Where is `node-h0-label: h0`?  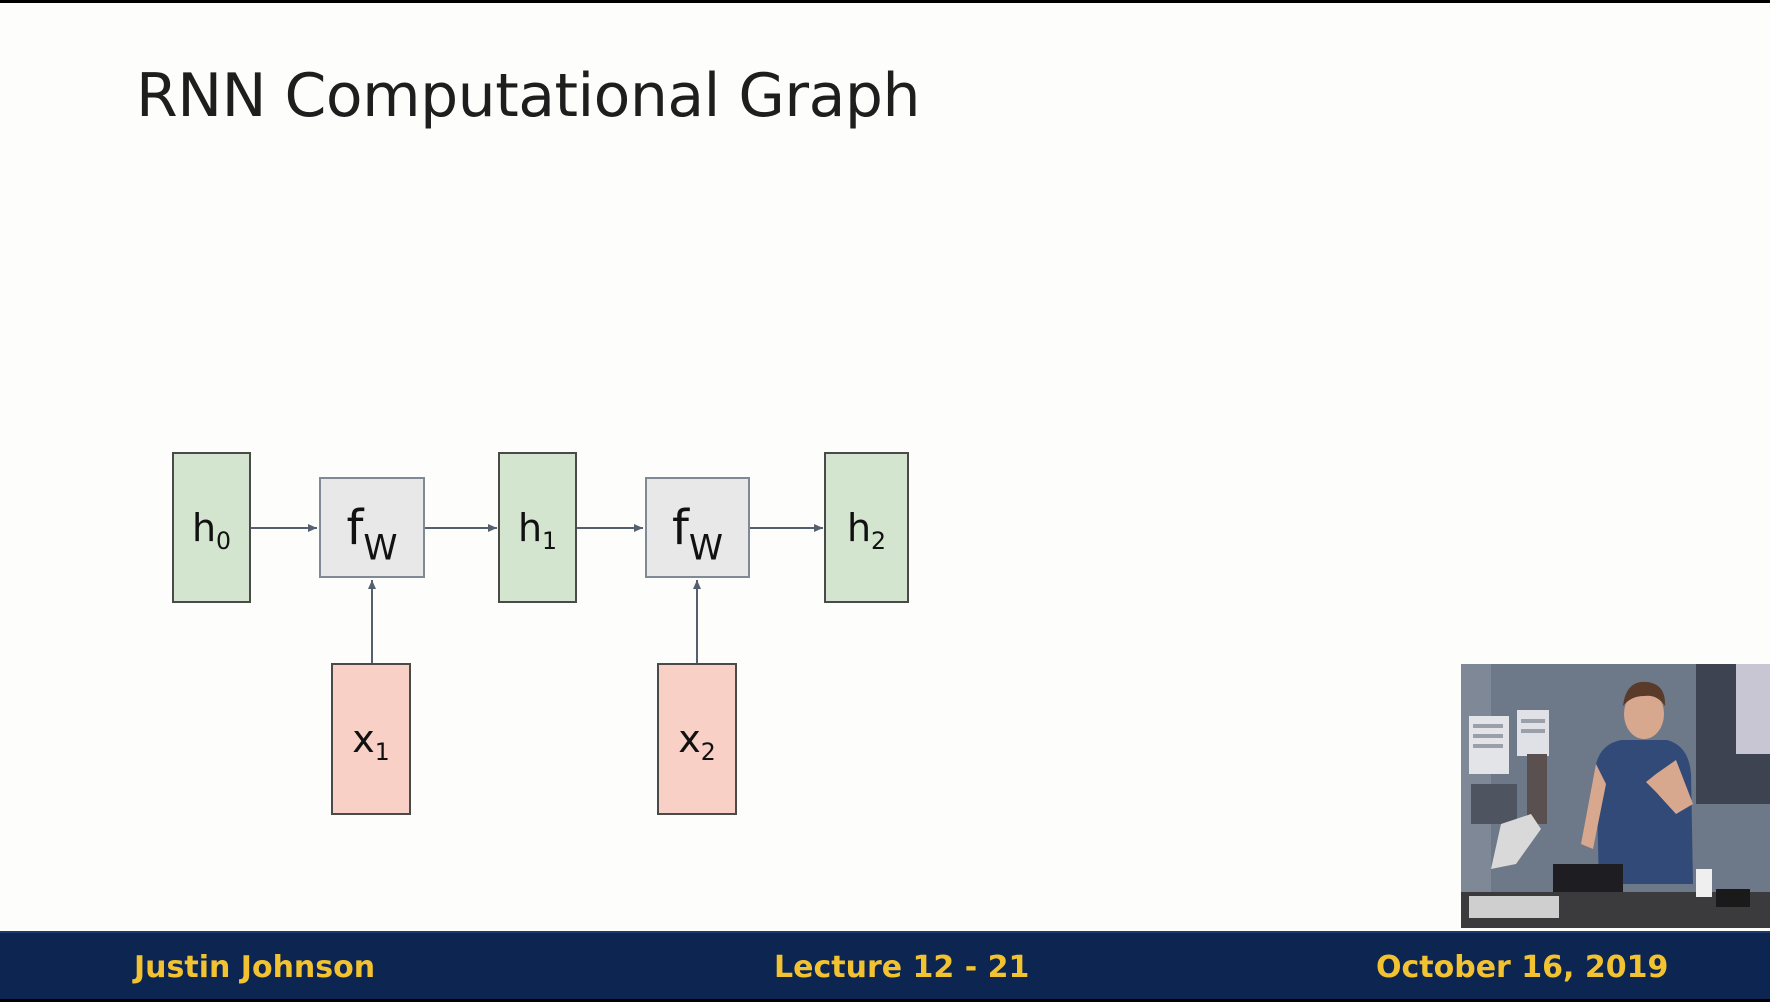 node-h0-label: h0 is located at coordinates (211, 530).